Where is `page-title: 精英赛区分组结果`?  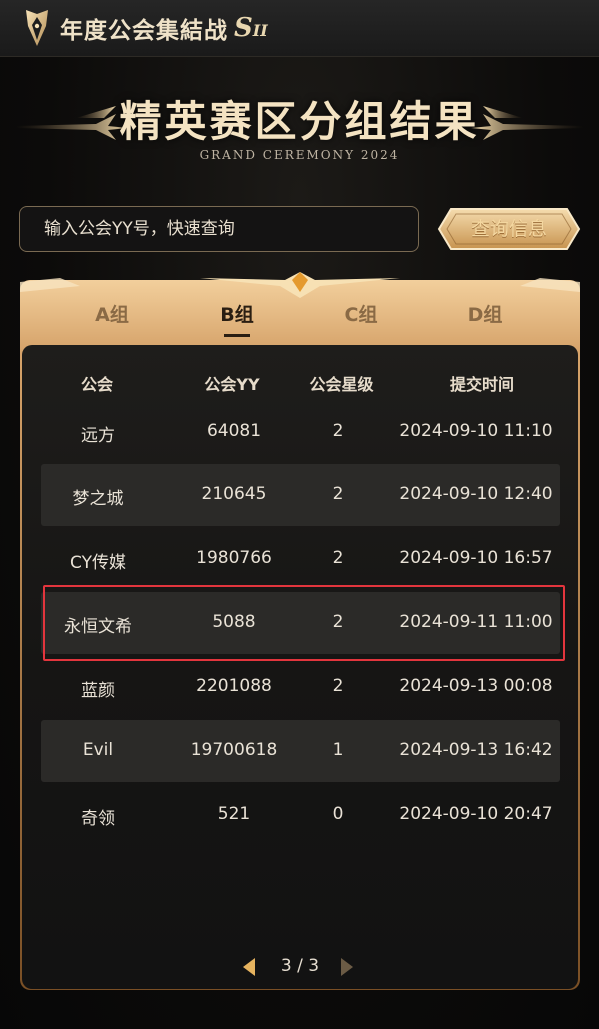
page-title: 精英赛区分组结果 is located at coordinates (299, 121).